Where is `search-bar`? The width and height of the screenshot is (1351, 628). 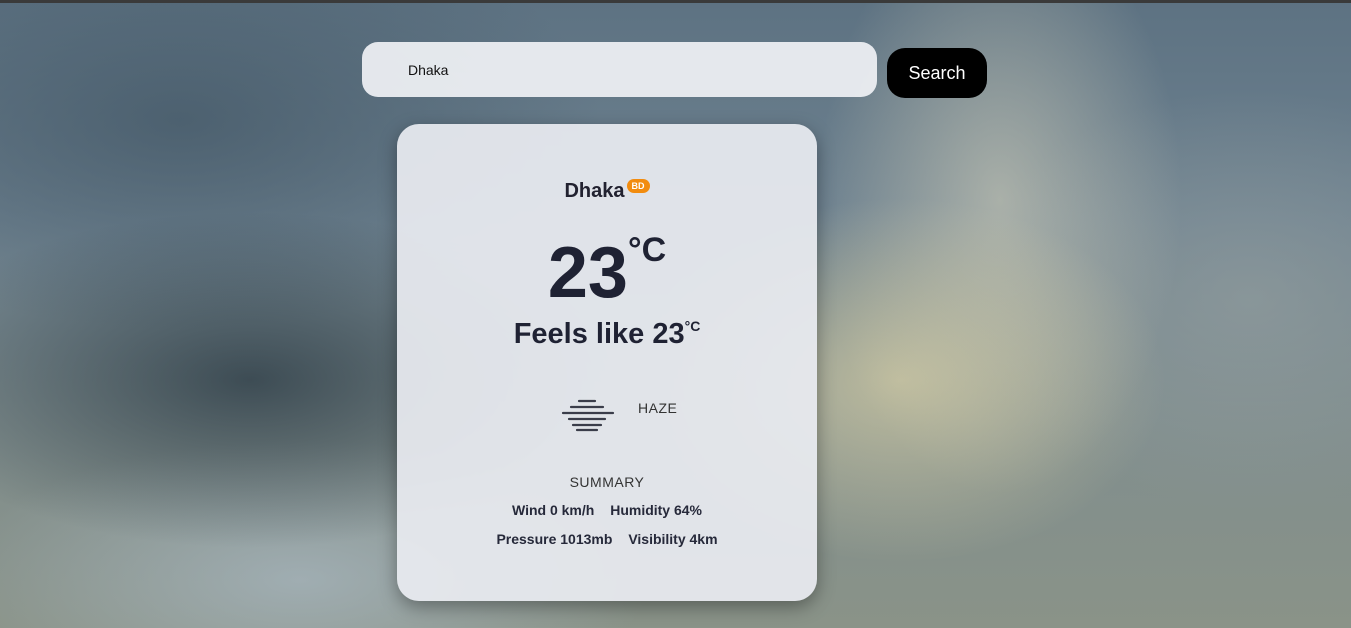
search-bar is located at coordinates (619, 69).